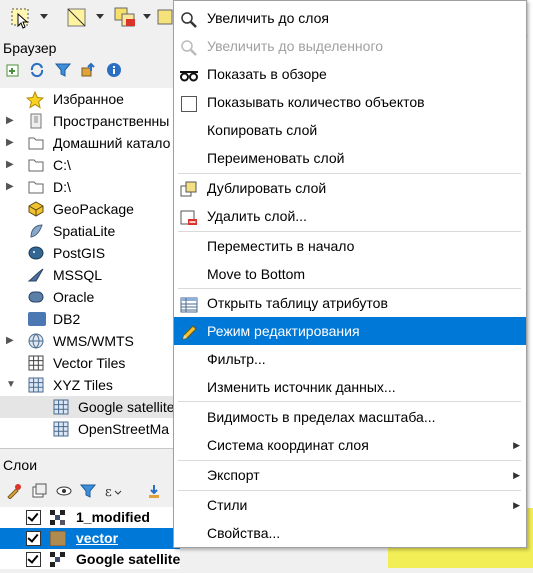  Describe the element at coordinates (350, 475) in the screenshot. I see `menu-item-export: Экспорт ▶` at that location.